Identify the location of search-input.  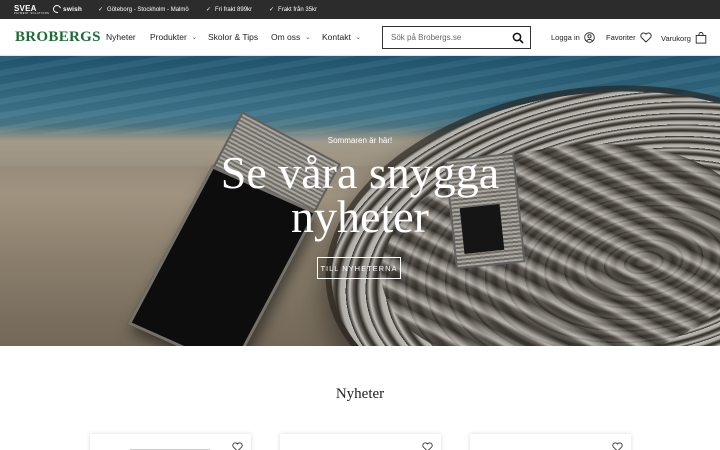
(451, 37).